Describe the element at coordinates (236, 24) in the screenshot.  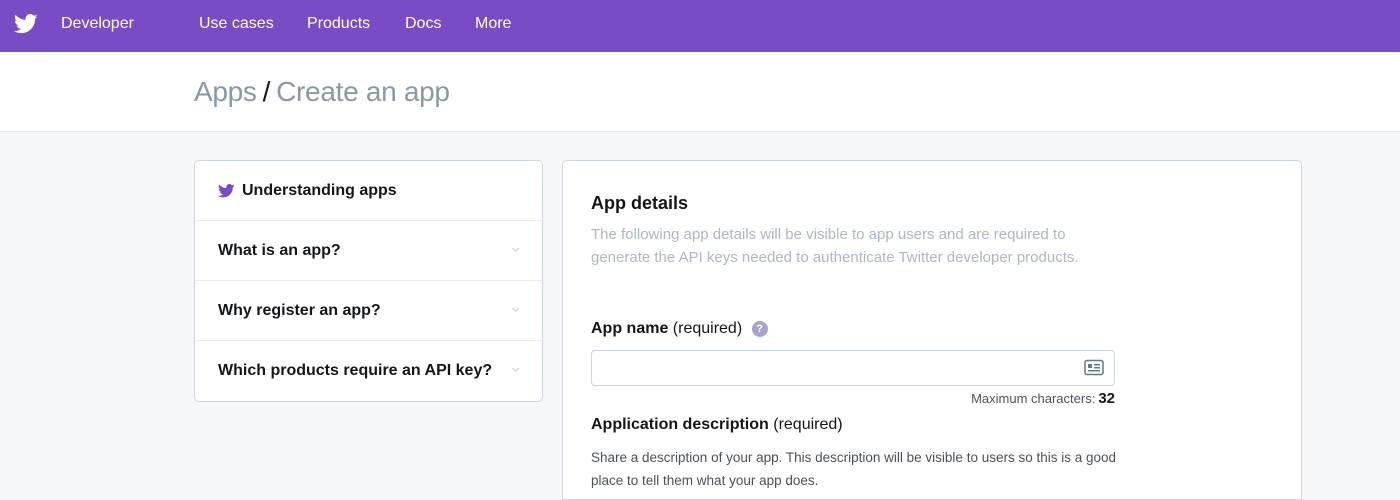
I see `nav-link-use-cases: Use cases` at that location.